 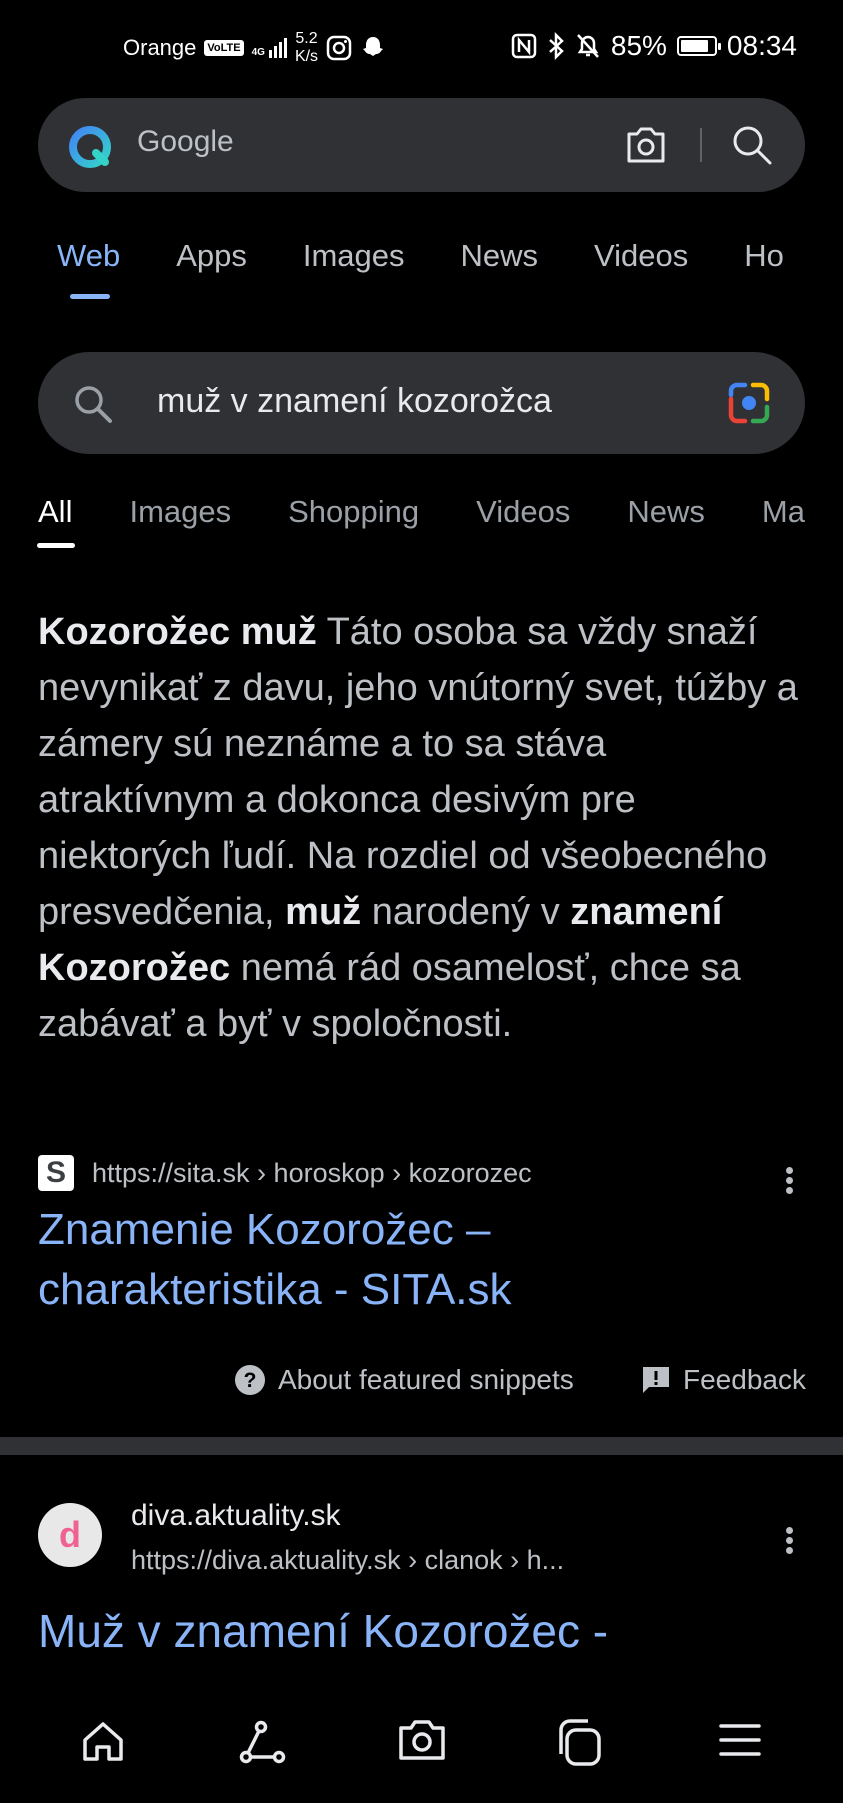 What do you see at coordinates (224, 48) in the screenshot?
I see `volte-badge: VoLTE` at bounding box center [224, 48].